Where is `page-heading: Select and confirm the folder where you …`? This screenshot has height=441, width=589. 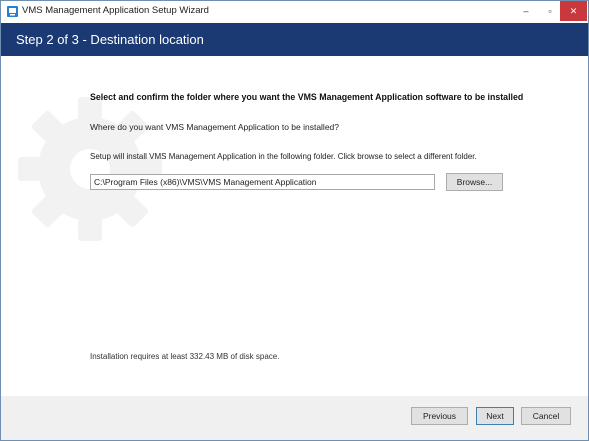
page-heading: Select and confirm the folder where you … is located at coordinates (307, 97).